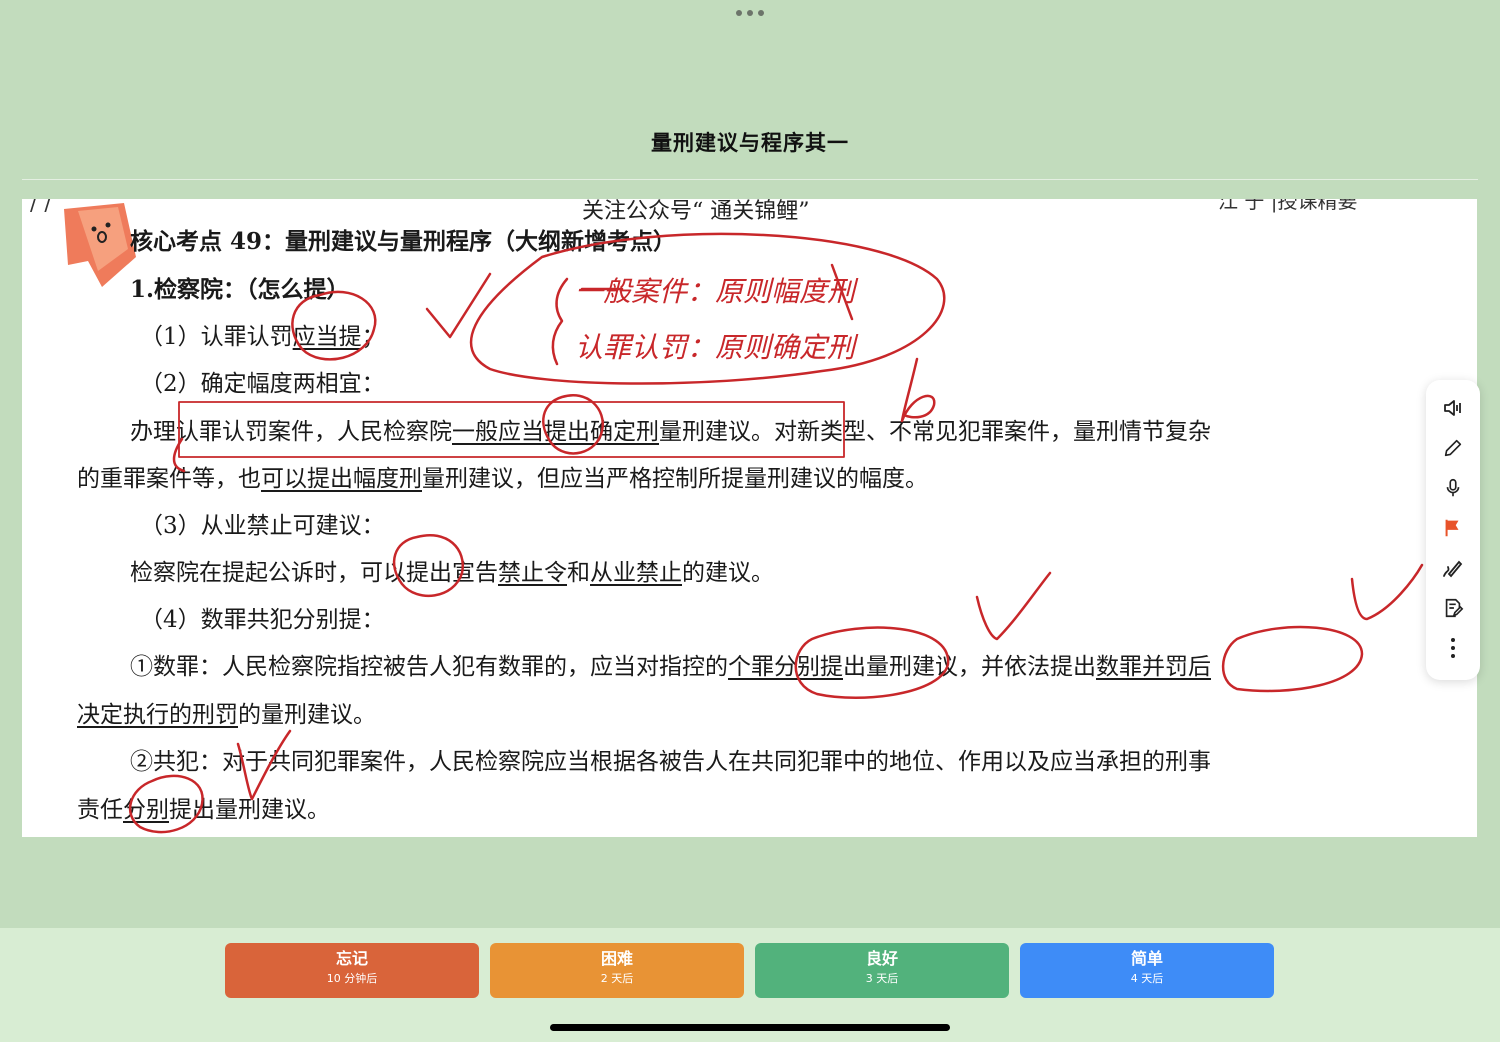  I want to click on doc-paragraph: 决定执行的刑罚的量刑建议。, so click(226, 715).